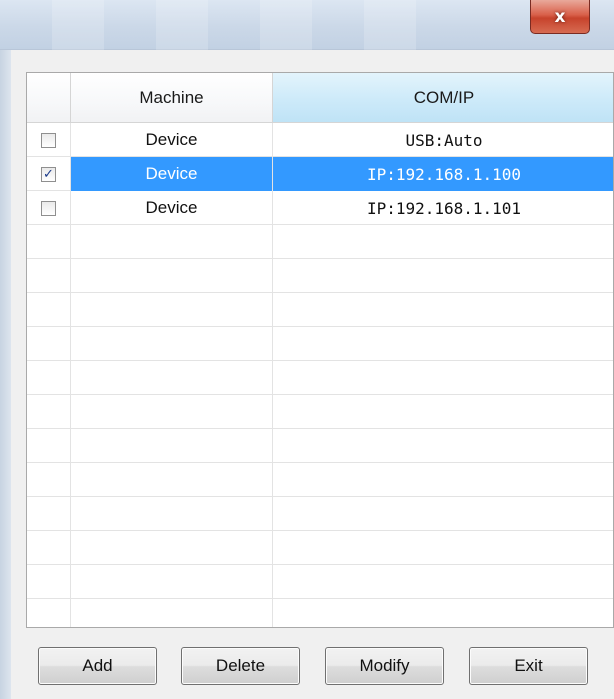 The image size is (614, 699). I want to click on header-machine: Machine, so click(172, 98).